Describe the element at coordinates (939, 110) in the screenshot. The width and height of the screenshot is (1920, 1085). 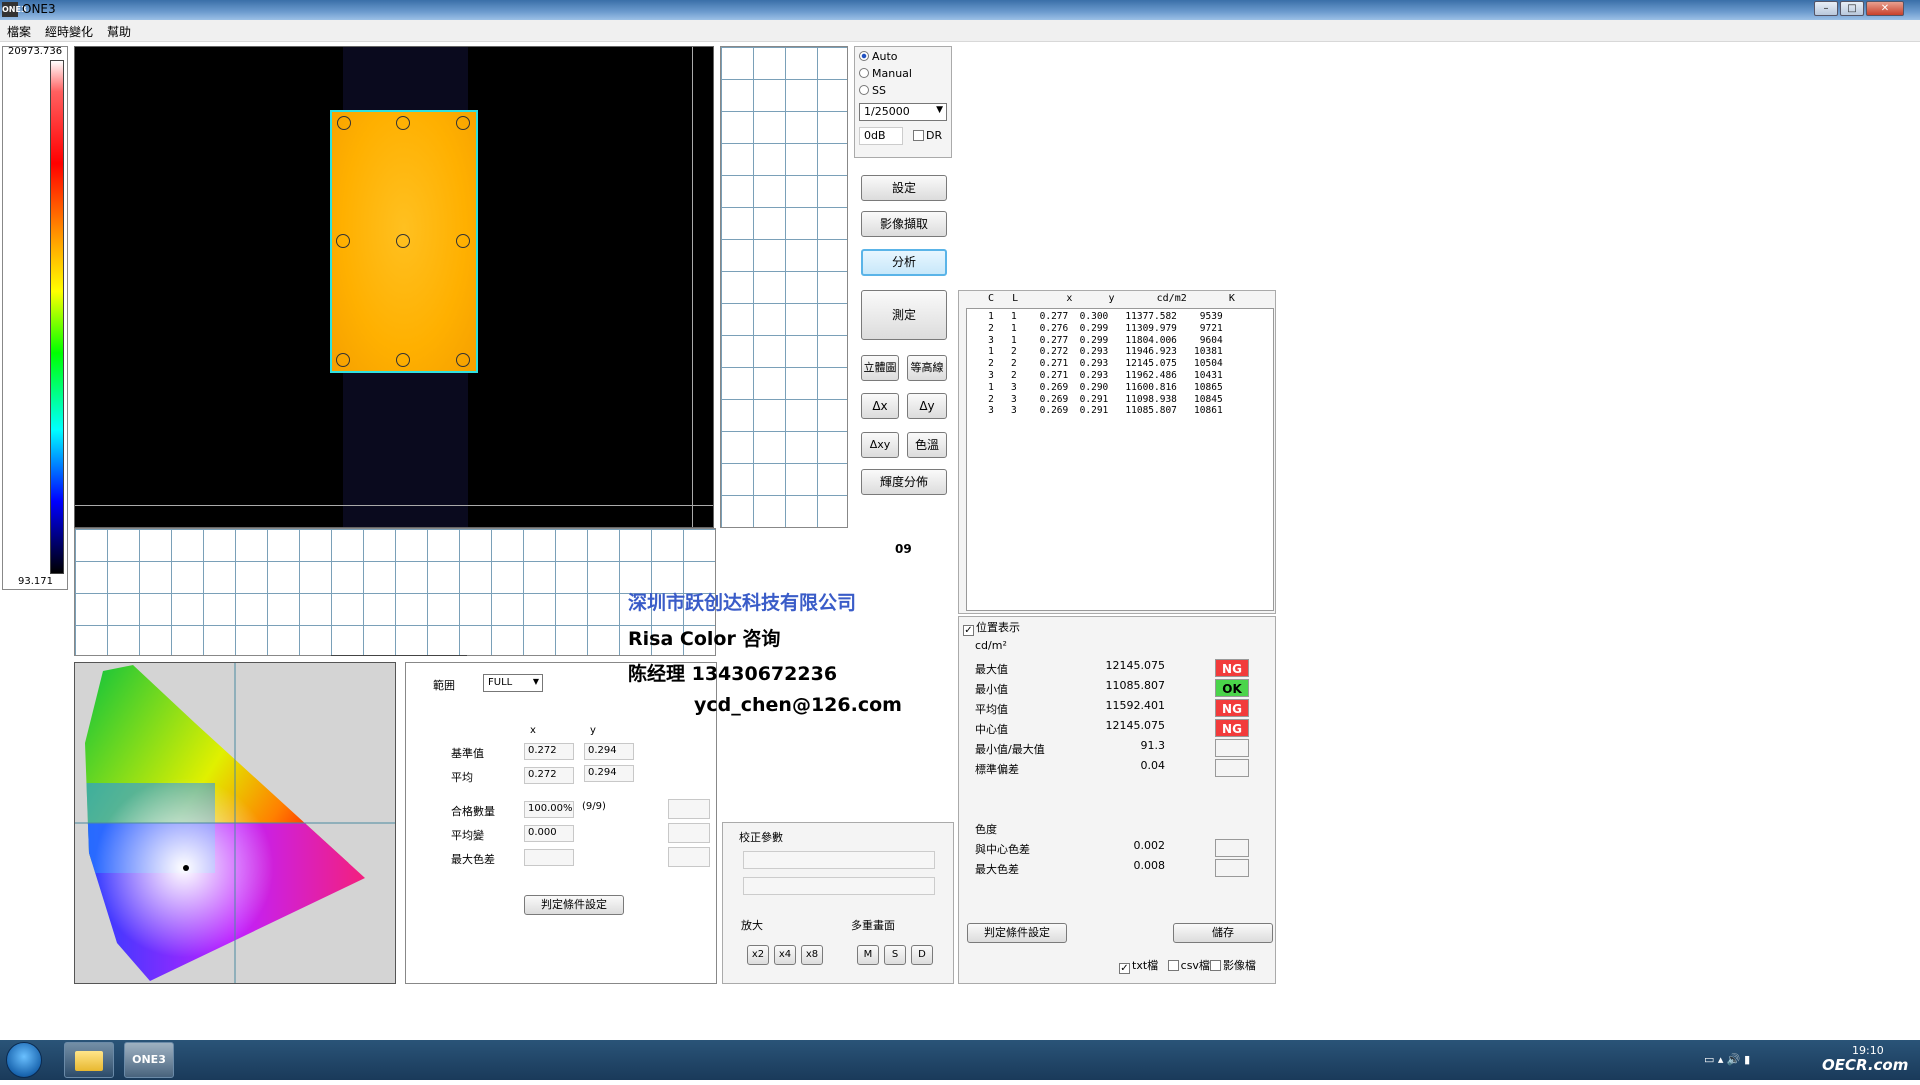
I see `chevron-down-icon: ▼` at that location.